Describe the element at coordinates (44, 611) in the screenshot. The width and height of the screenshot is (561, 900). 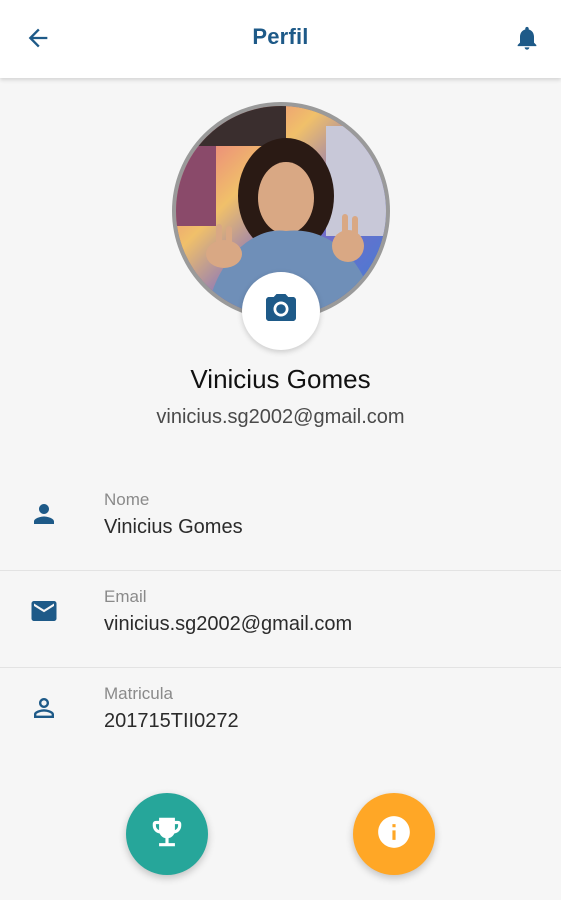
I see `mail-icon` at that location.